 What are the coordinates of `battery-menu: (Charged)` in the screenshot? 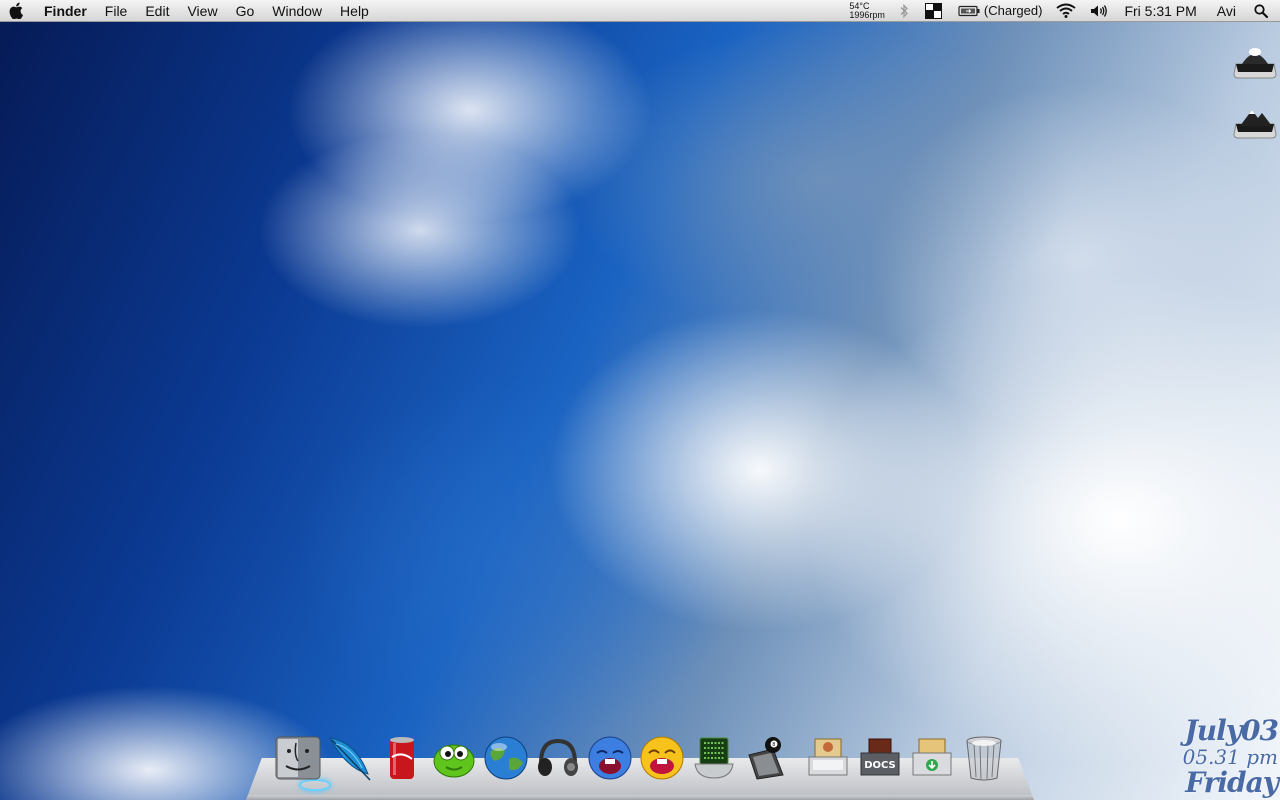 It's located at (1000, 11).